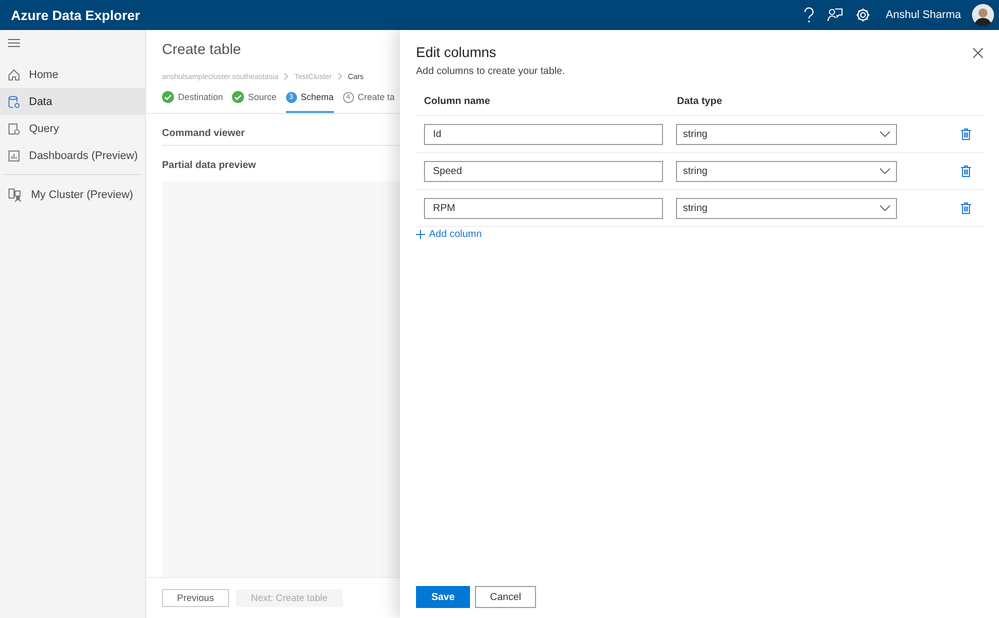 The image size is (999, 618). Describe the element at coordinates (543, 134) in the screenshot. I see `column-name-field: Id` at that location.